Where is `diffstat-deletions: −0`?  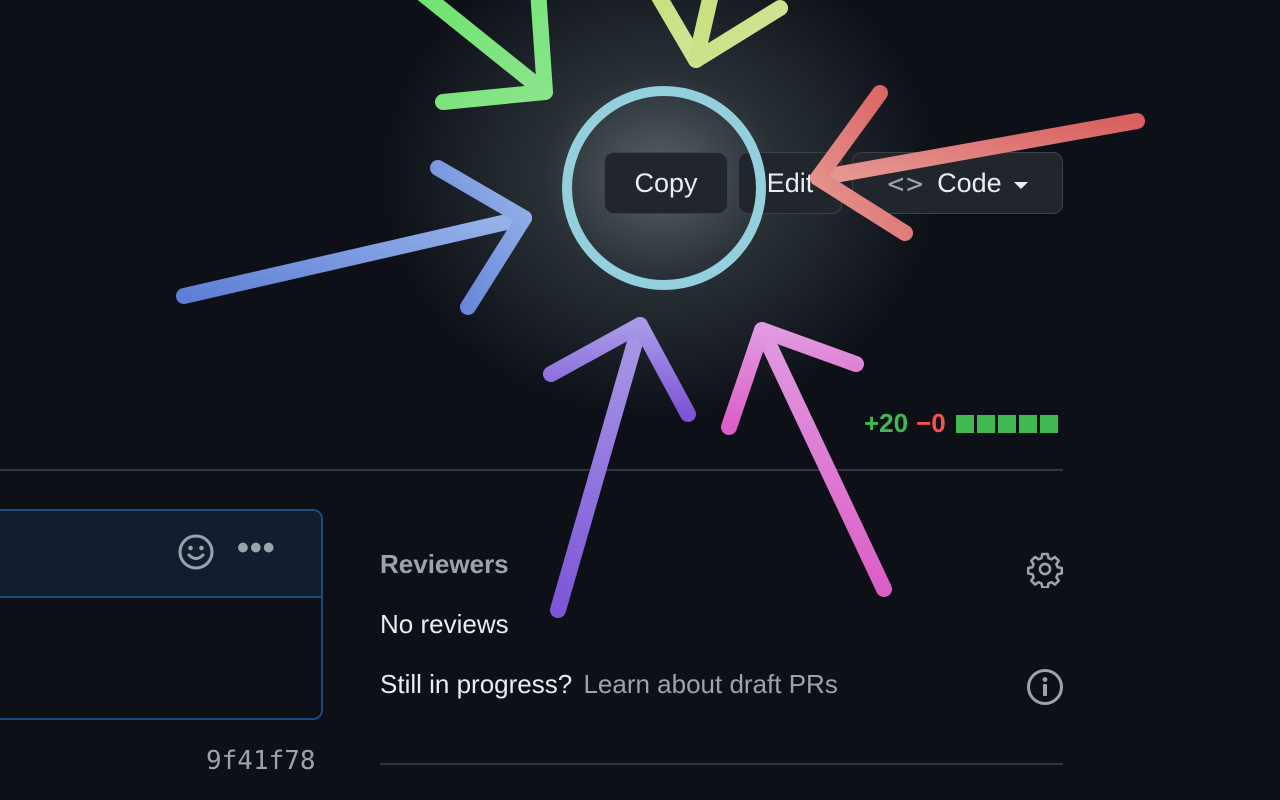 diffstat-deletions: −0 is located at coordinates (931, 423).